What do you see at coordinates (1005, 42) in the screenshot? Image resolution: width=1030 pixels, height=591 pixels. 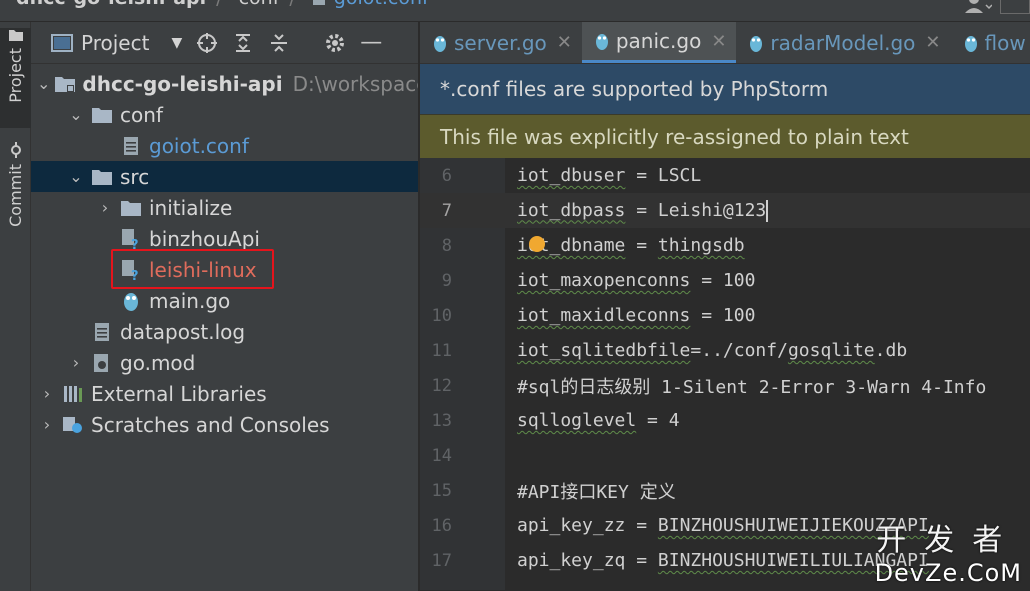 I see `tab-label: flow` at bounding box center [1005, 42].